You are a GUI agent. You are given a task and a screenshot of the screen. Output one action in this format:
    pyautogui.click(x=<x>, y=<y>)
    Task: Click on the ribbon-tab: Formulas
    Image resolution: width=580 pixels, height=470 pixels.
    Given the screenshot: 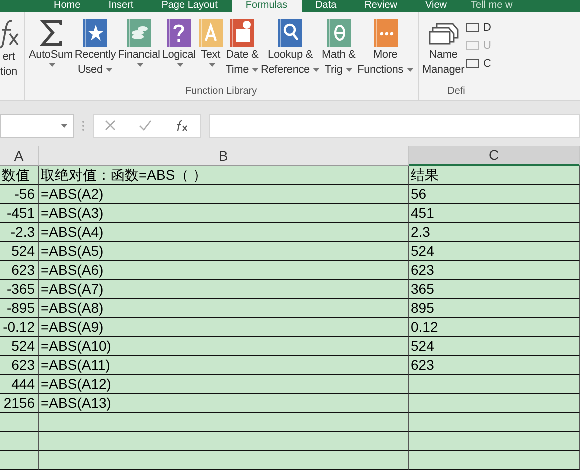 What is the action you would take?
    pyautogui.click(x=267, y=6)
    